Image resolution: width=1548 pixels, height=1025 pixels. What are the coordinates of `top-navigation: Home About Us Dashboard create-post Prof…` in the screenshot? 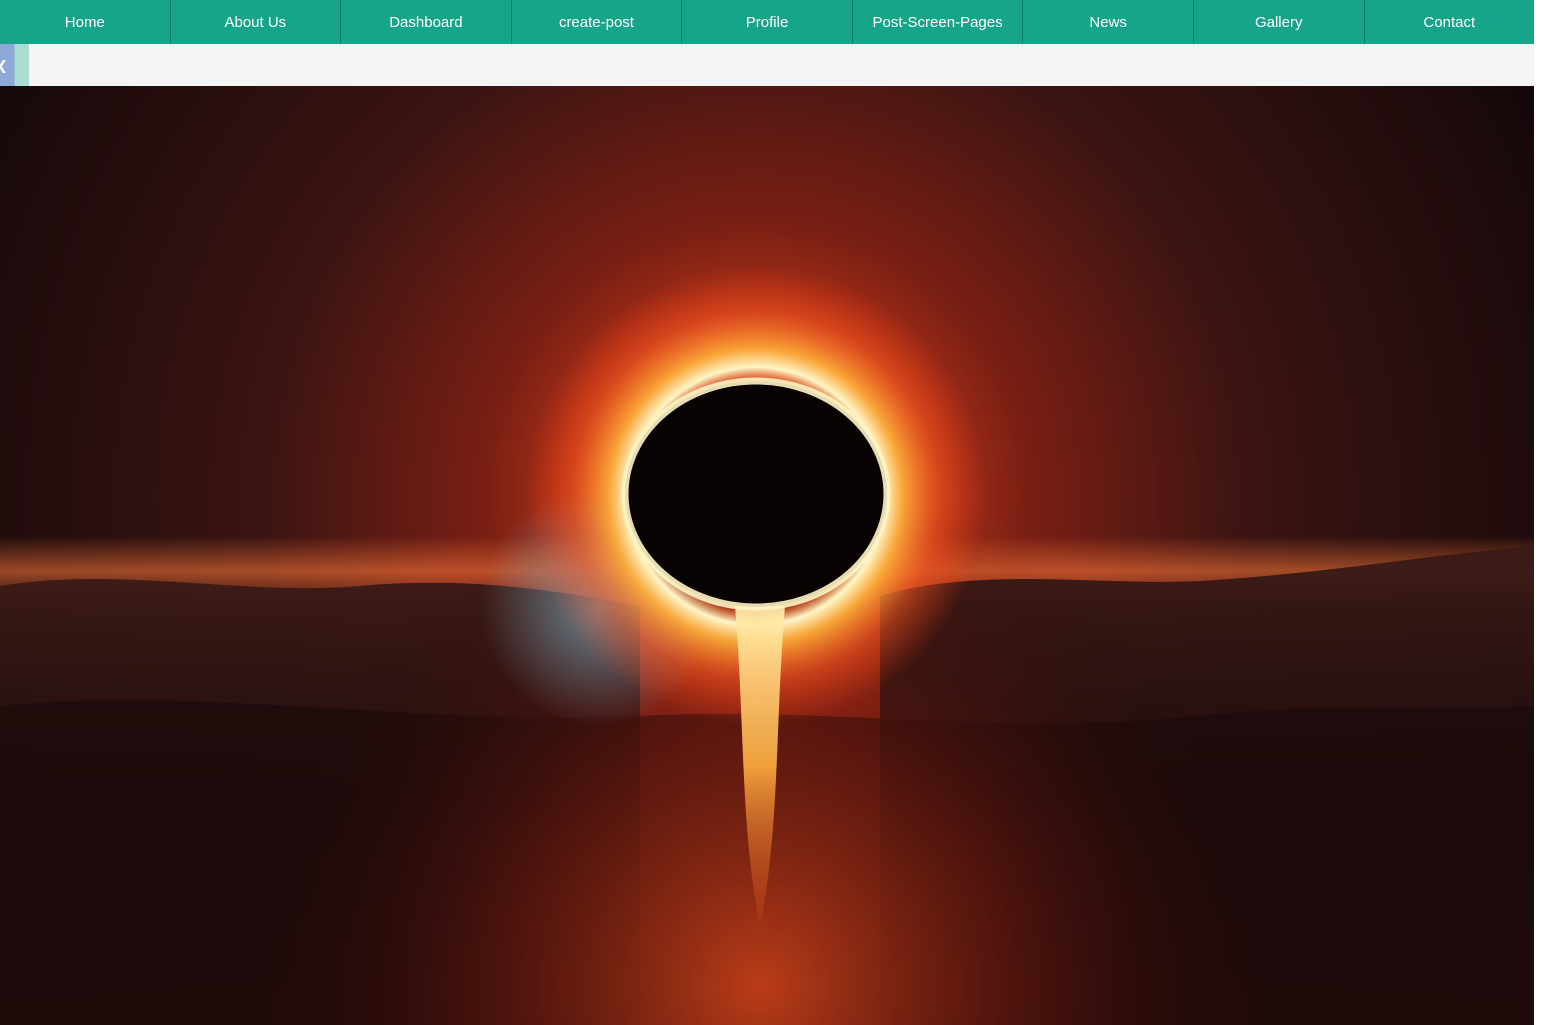 It's located at (767, 22).